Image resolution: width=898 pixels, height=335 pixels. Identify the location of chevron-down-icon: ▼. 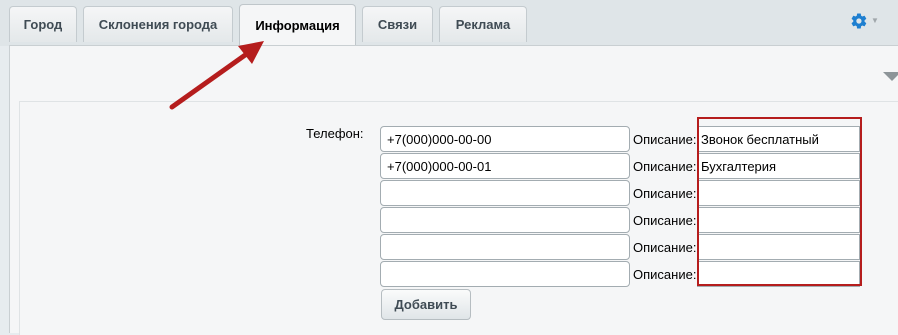
(875, 20).